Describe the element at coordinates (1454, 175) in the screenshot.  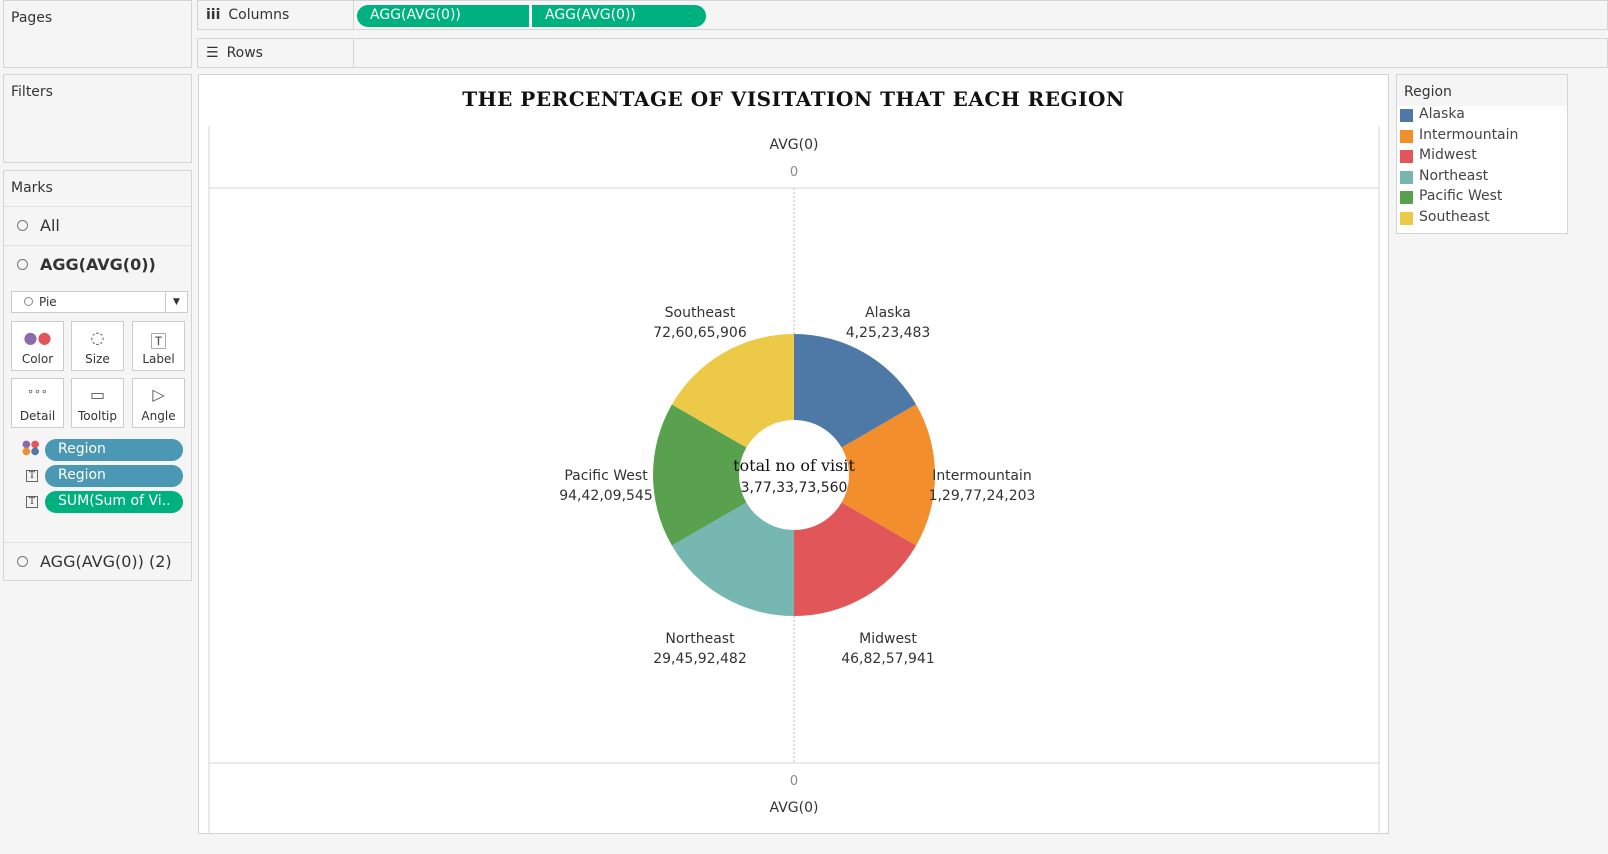
I see `legend-item-label: Northeast` at that location.